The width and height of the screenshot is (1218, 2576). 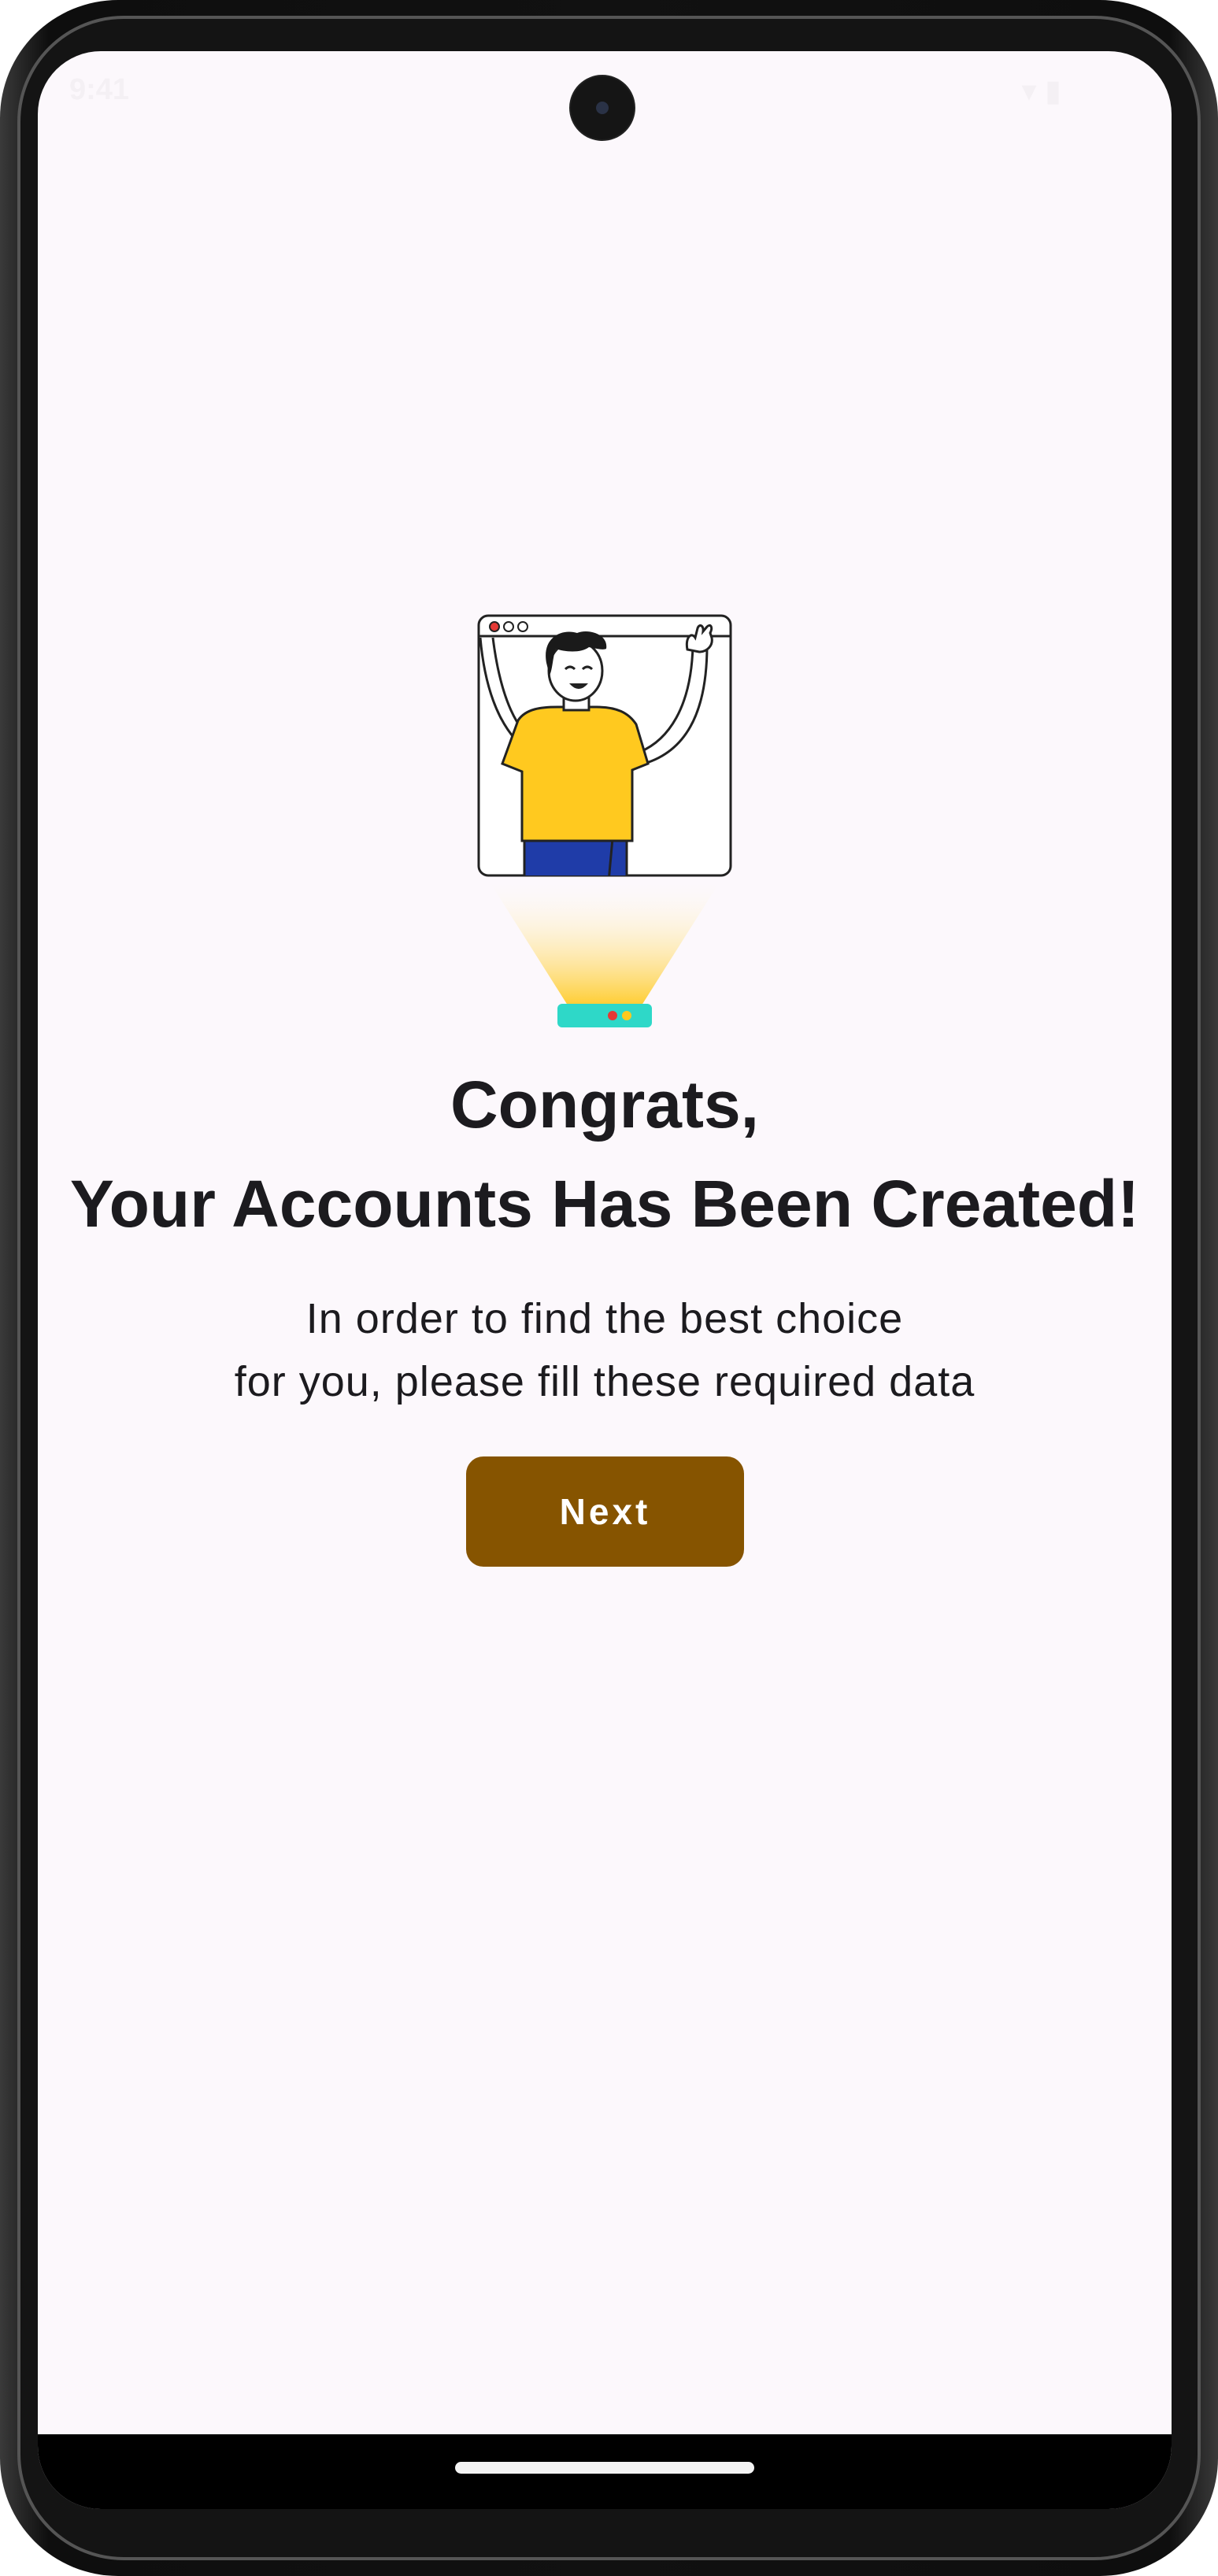 I want to click on next-button: Next, so click(x=605, y=1511).